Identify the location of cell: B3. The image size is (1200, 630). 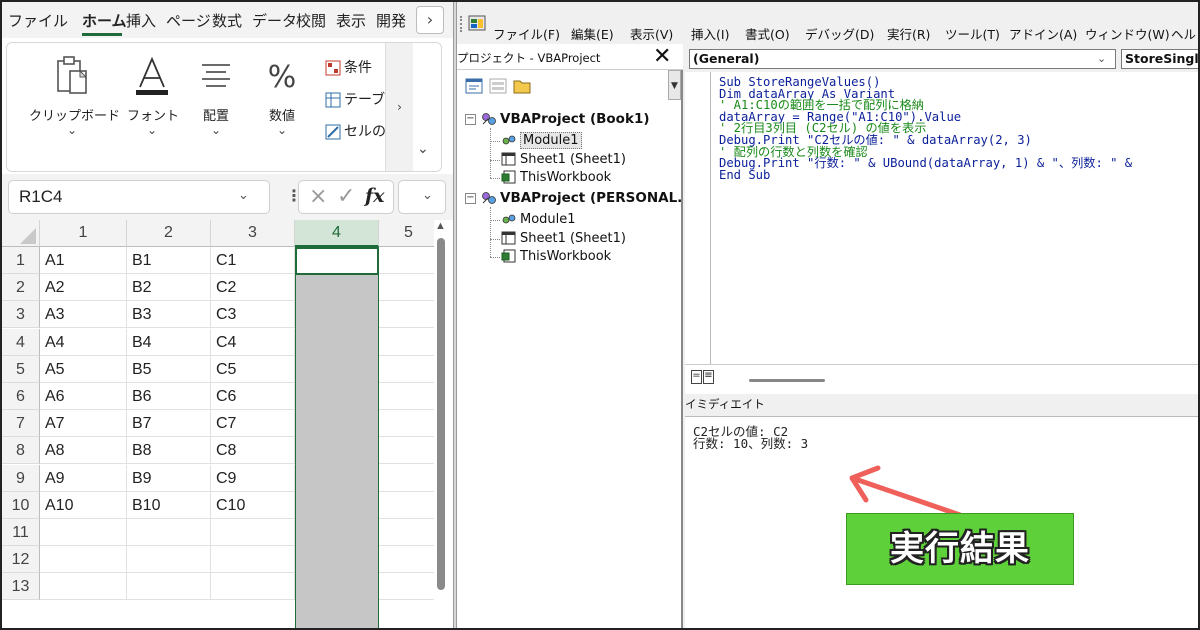
(169, 315).